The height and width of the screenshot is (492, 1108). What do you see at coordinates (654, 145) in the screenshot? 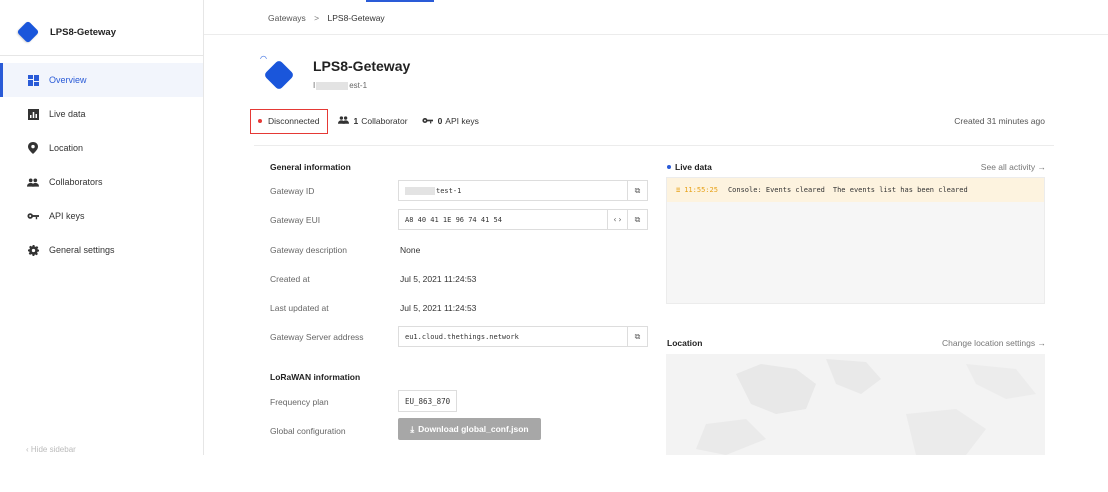
I see `section-divider` at bounding box center [654, 145].